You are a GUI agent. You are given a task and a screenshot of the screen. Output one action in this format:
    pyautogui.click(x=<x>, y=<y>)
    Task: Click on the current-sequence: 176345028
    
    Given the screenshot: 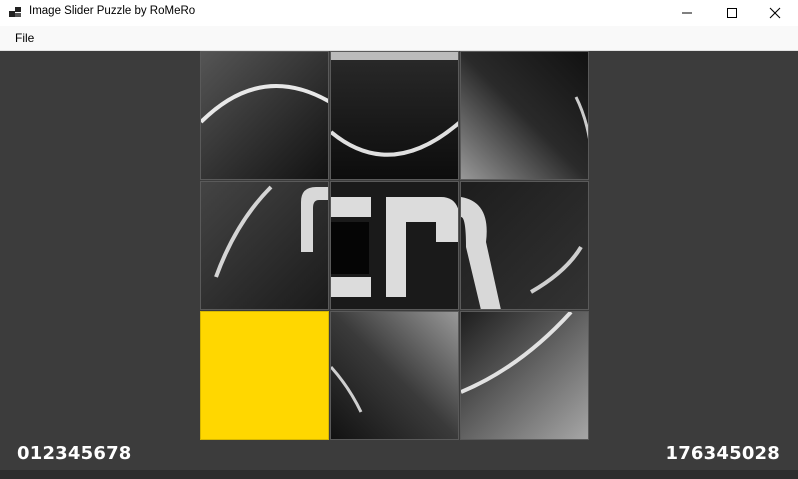 What is the action you would take?
    pyautogui.click(x=722, y=453)
    